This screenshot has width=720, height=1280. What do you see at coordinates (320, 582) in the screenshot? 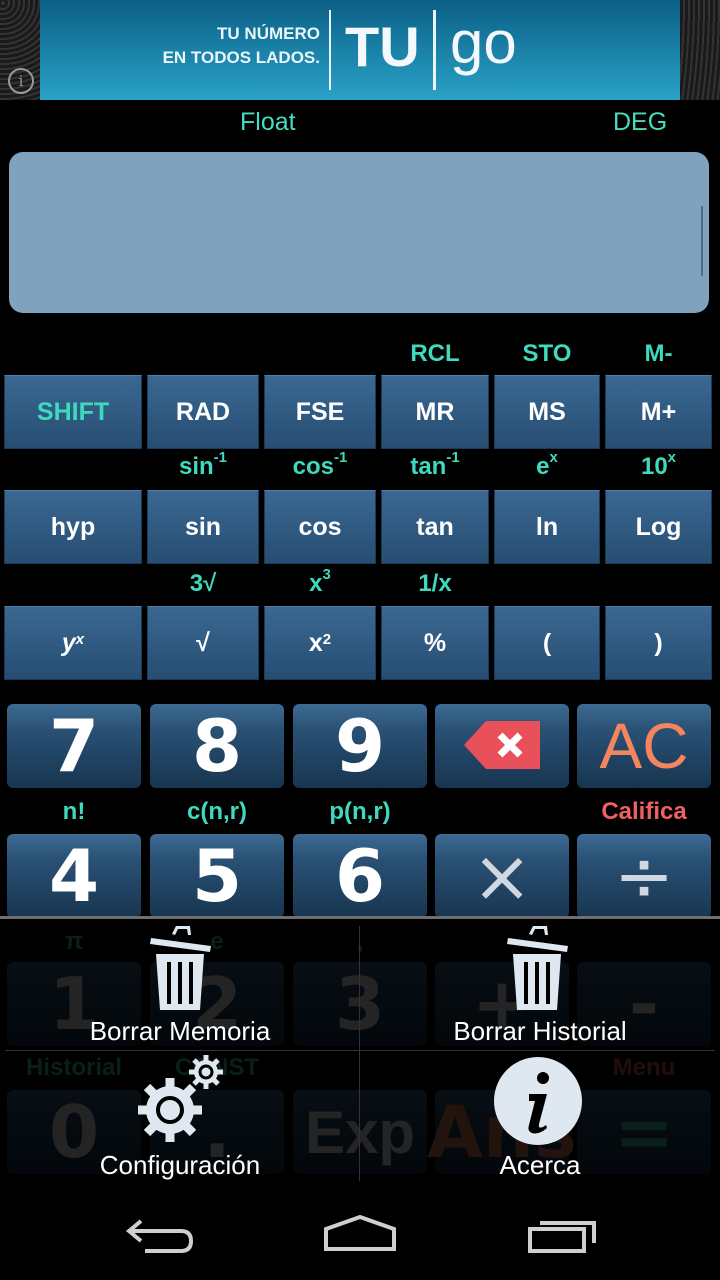
I see `shift-label-x: x3` at bounding box center [320, 582].